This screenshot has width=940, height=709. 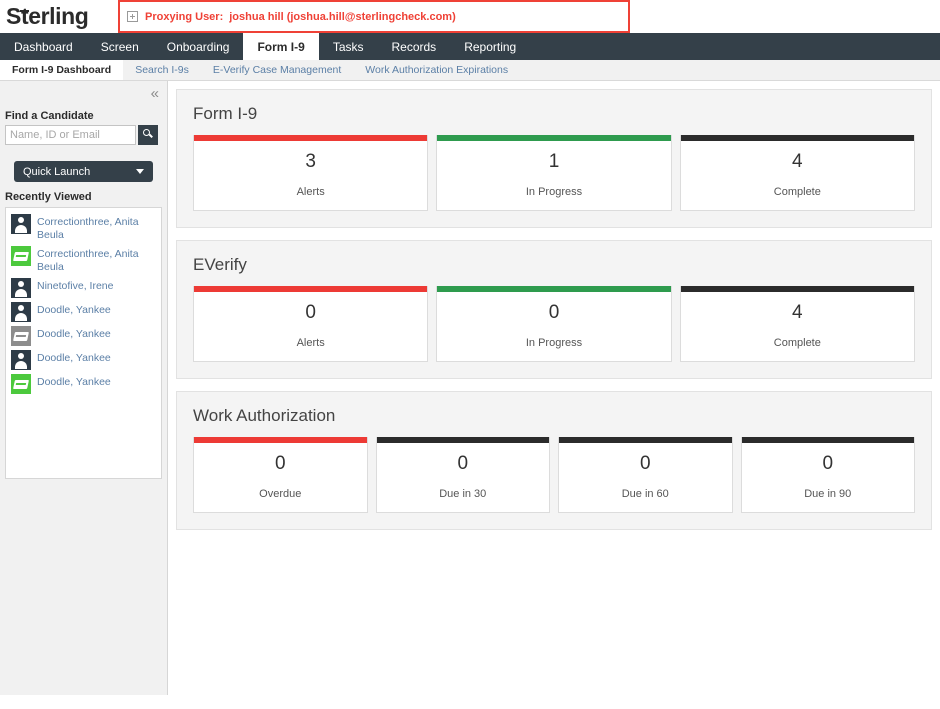 I want to click on subnav-item-form-i9-dashboard: Form I-9 Dashboard, so click(x=62, y=70).